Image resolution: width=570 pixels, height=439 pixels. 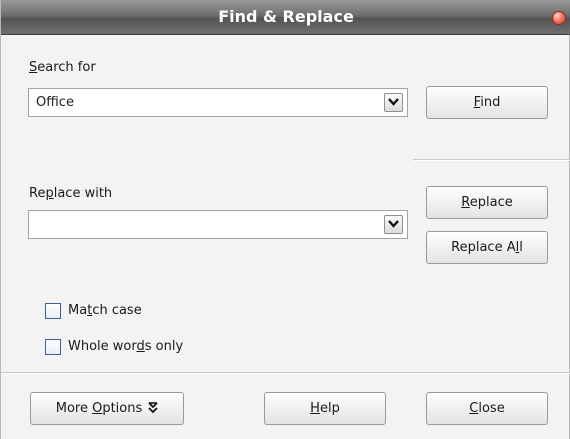 I want to click on whole-words-checkbox, so click(x=53, y=347).